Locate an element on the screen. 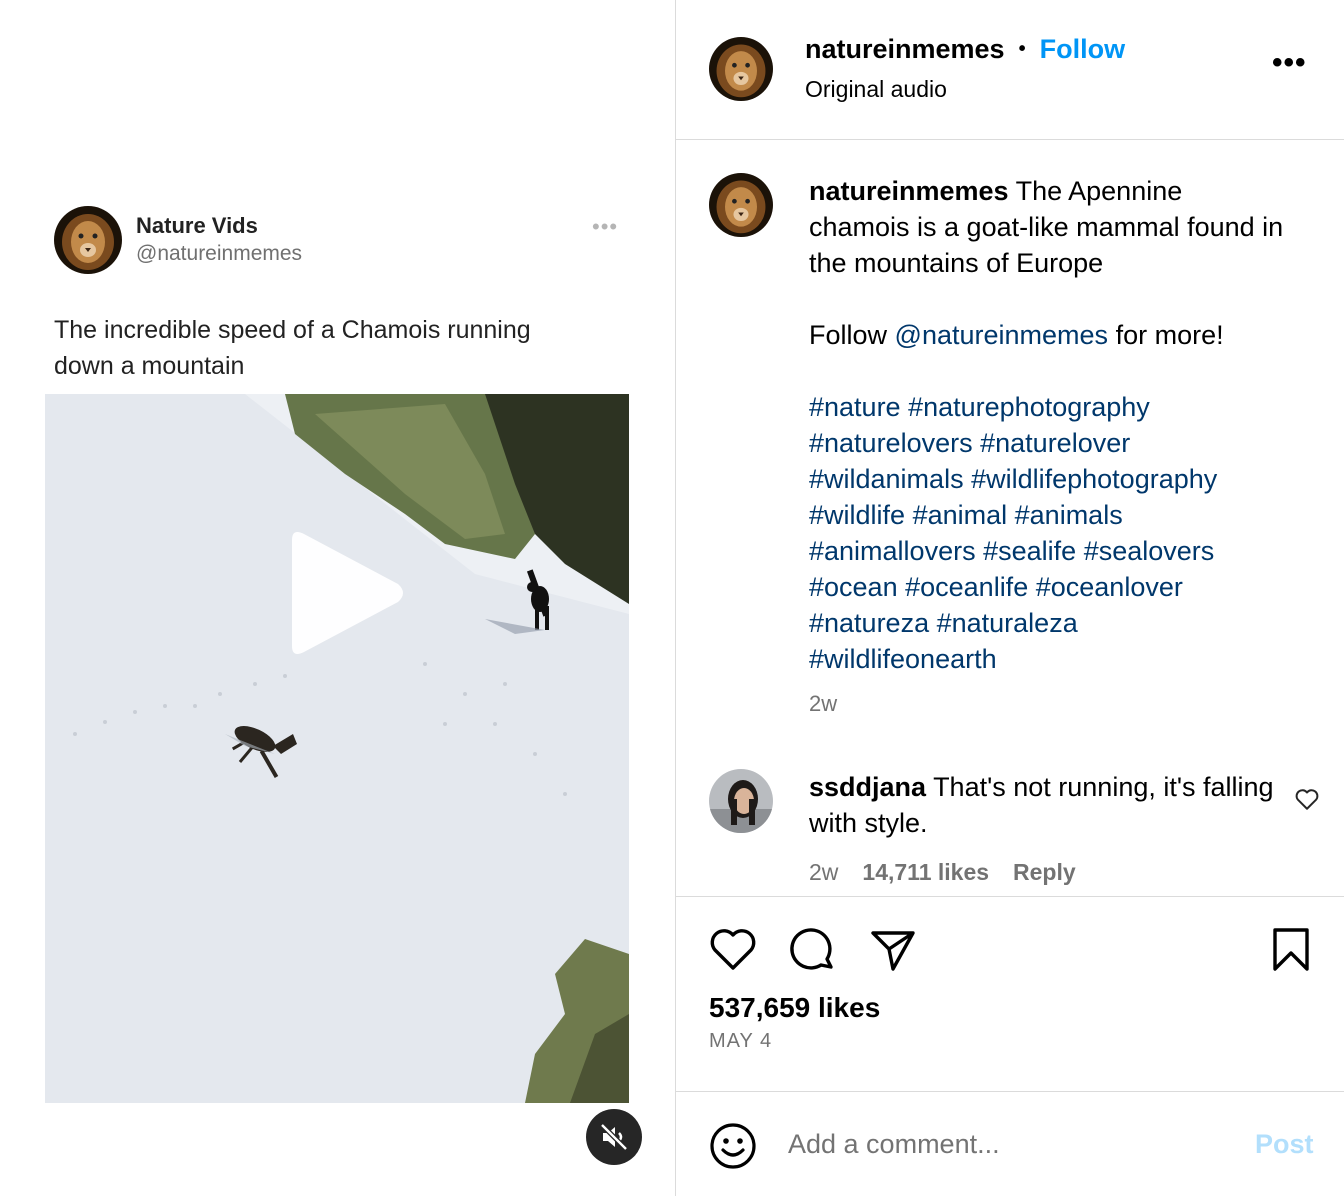 The image size is (1344, 1196). hashtag: #wildanimals is located at coordinates (886, 479).